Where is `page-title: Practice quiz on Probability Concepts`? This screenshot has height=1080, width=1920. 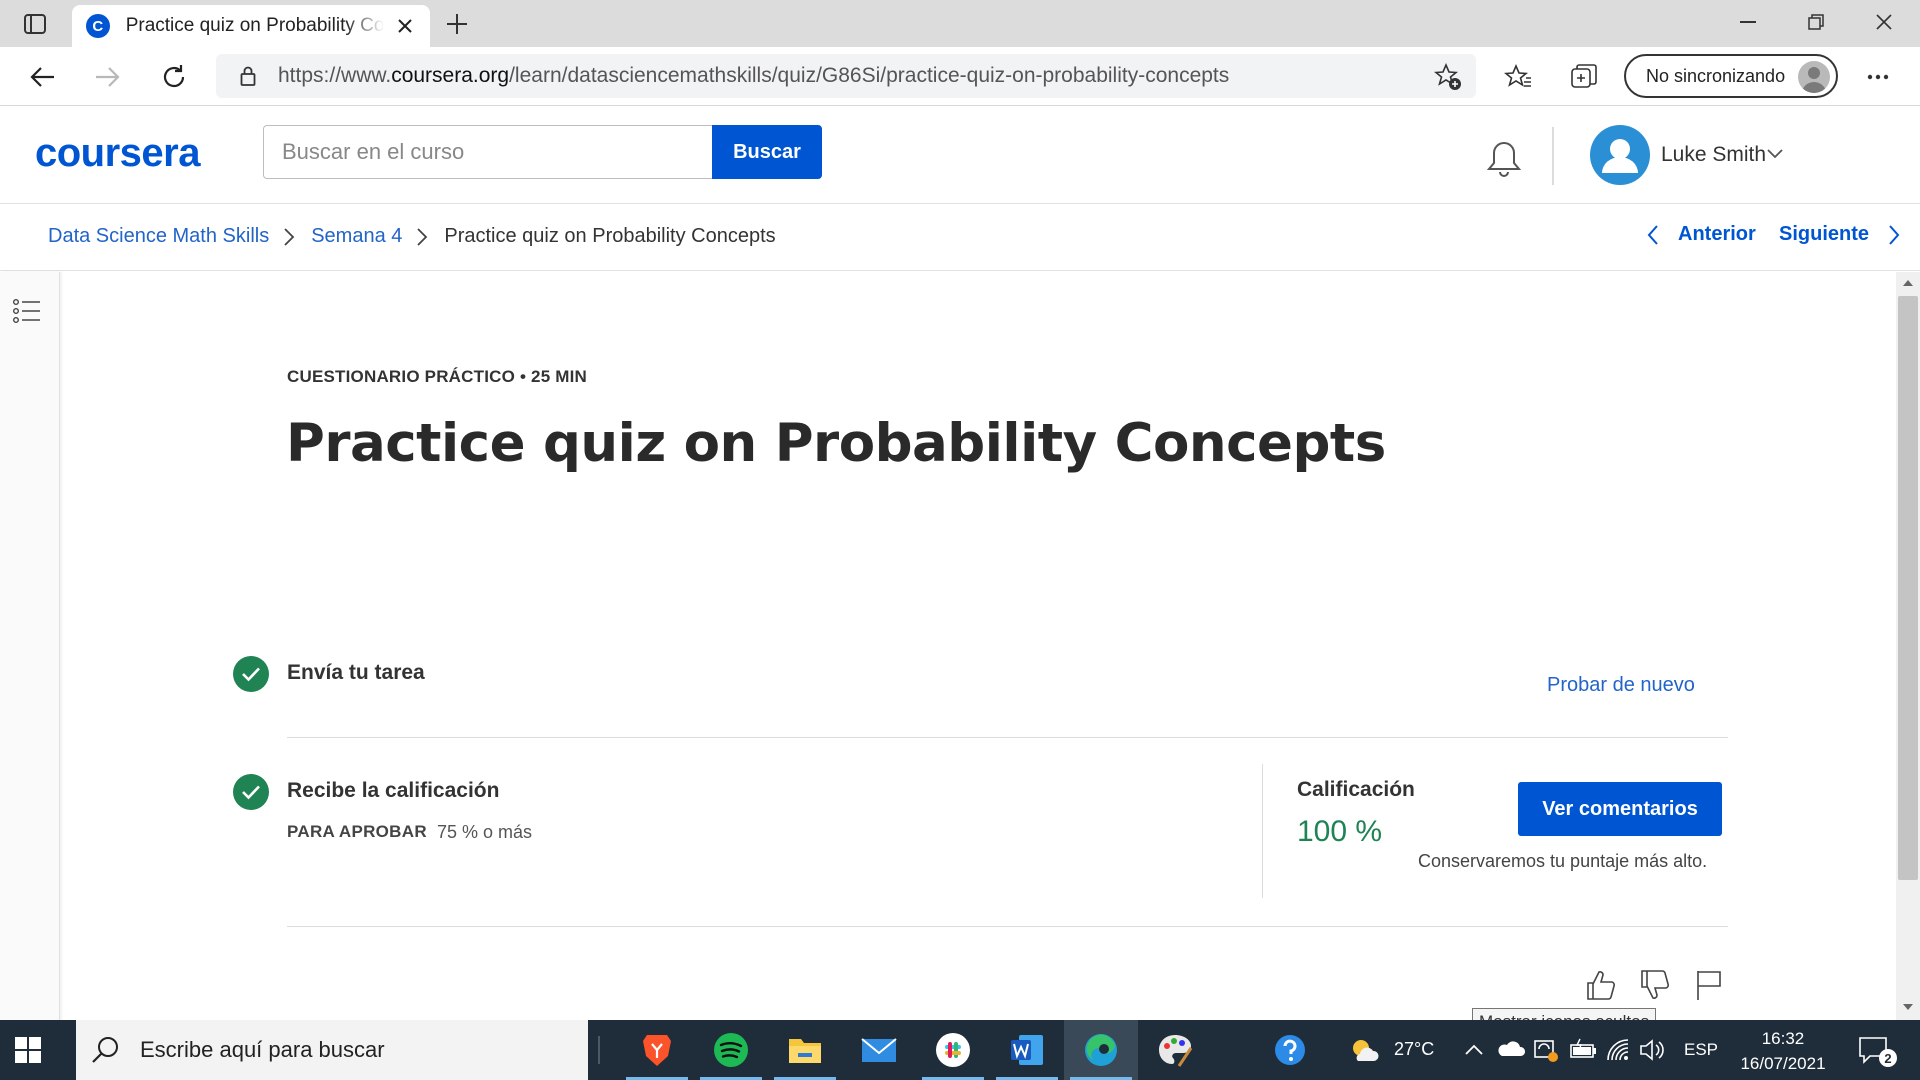
page-title: Practice quiz on Probability Concepts is located at coordinates (836, 443).